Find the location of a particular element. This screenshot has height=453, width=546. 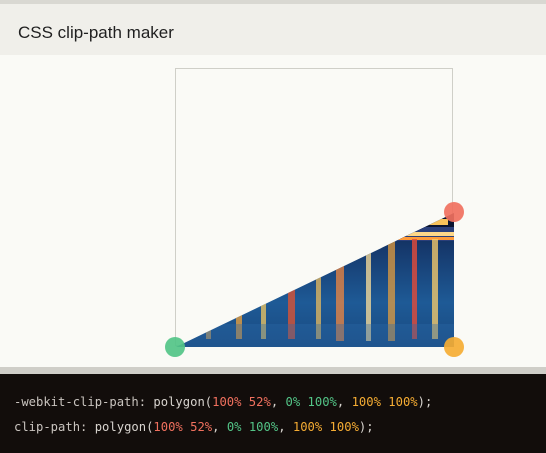

panel-divider is located at coordinates (273, 370).